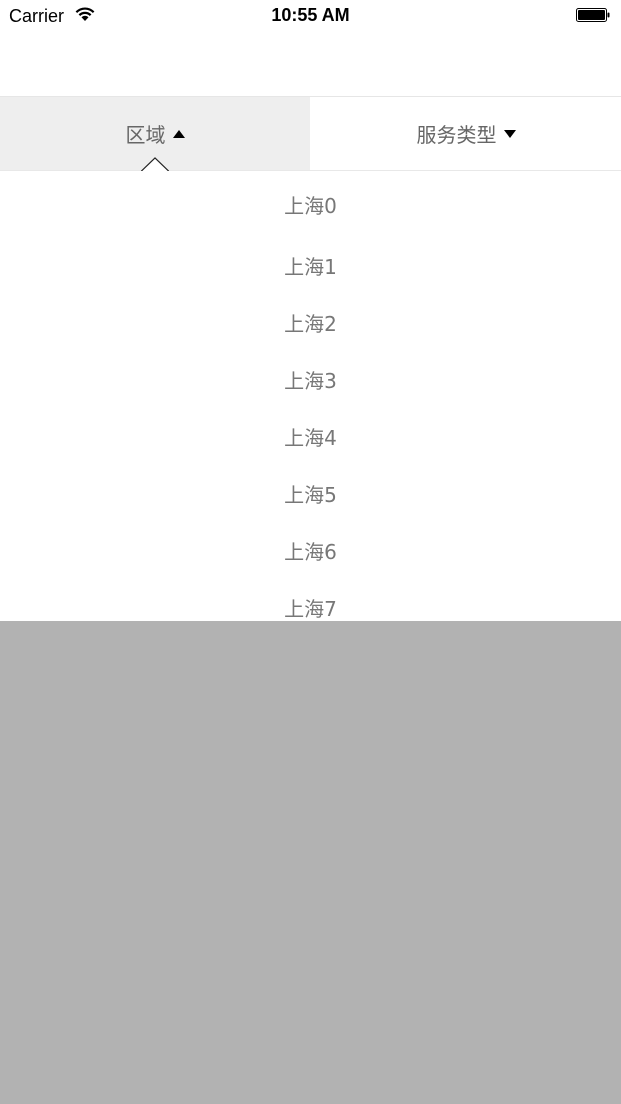 The image size is (621, 1104). Describe the element at coordinates (456, 135) in the screenshot. I see `filter-tab-label: 服务类型` at that location.